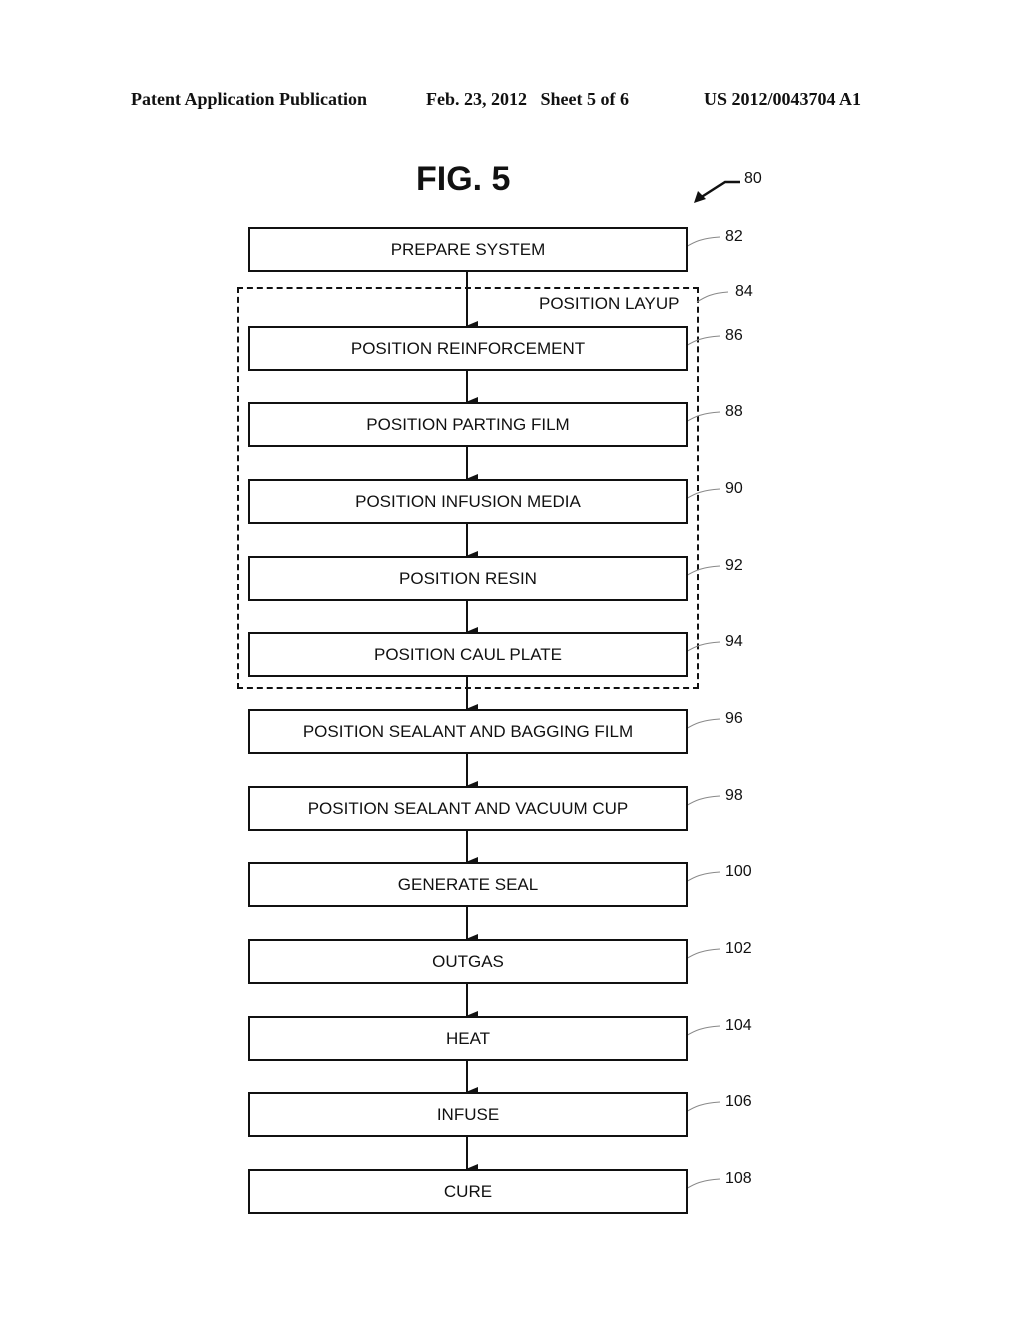 The height and width of the screenshot is (1320, 1024). Describe the element at coordinates (468, 578) in the screenshot. I see `step-box: POSITION RESIN` at that location.